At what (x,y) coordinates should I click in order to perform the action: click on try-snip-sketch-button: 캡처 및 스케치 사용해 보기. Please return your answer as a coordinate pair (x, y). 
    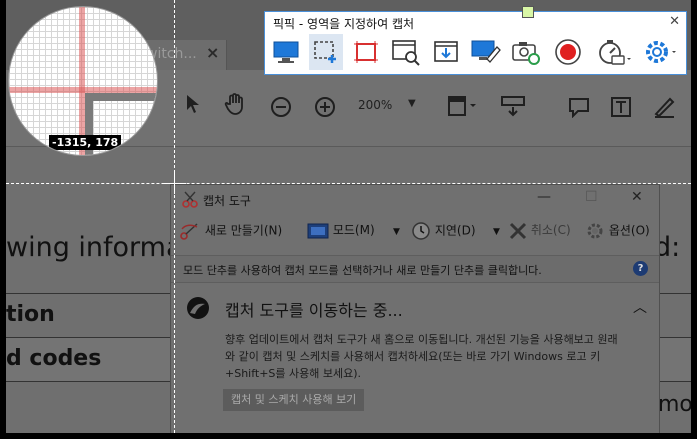
    Looking at the image, I should click on (294, 400).